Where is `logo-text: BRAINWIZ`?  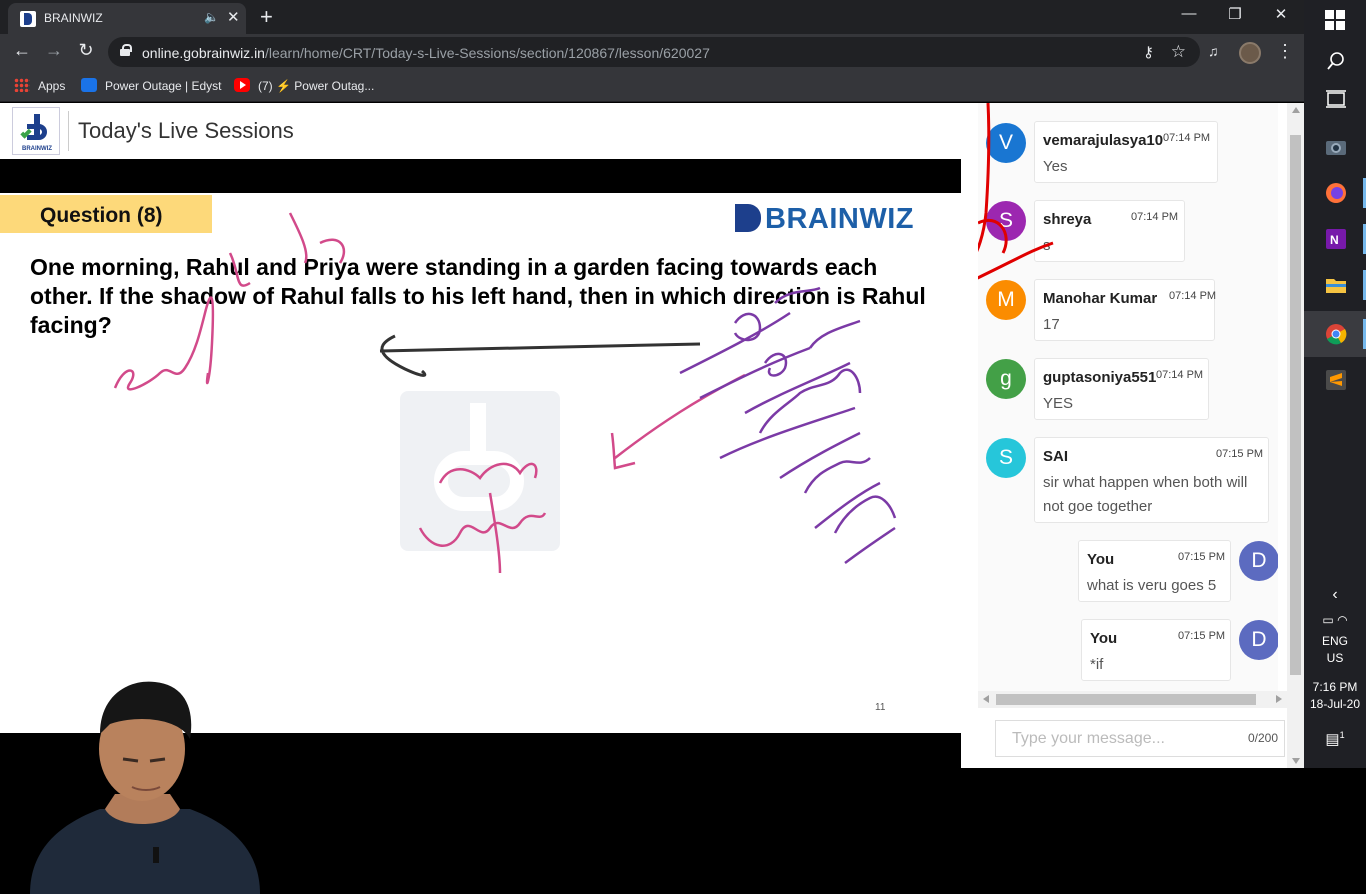 logo-text: BRAINWIZ is located at coordinates (37, 149).